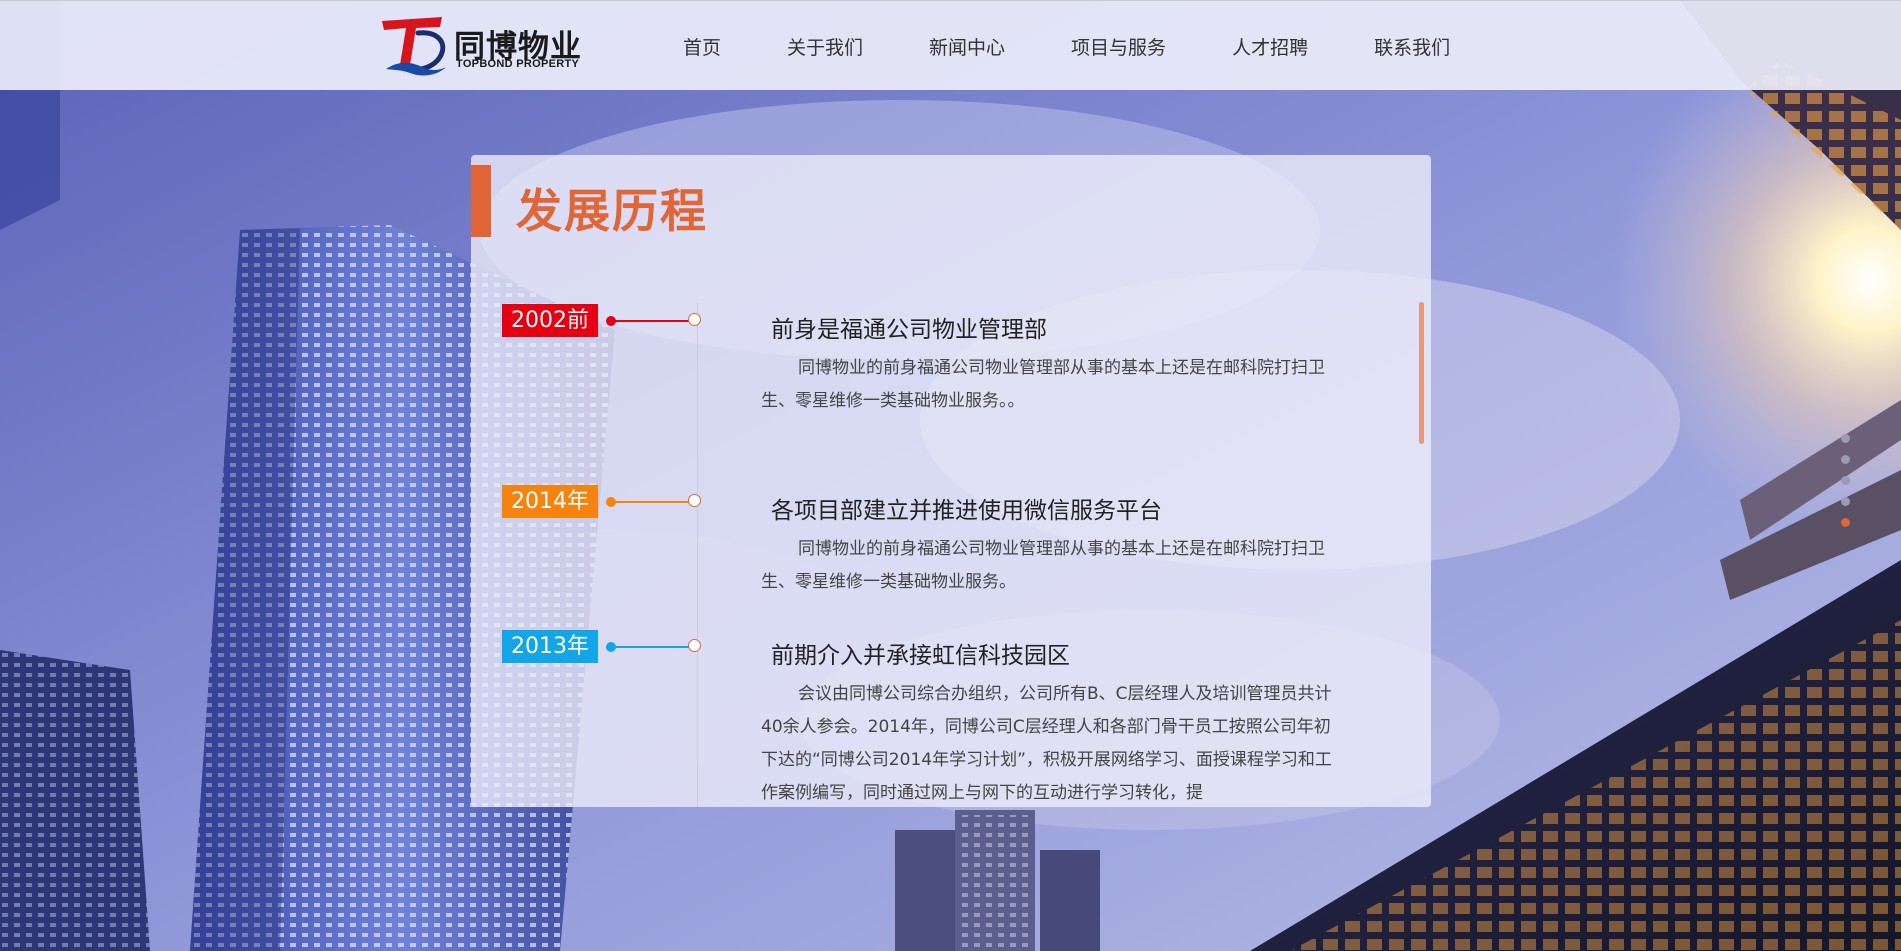 The width and height of the screenshot is (1901, 951). Describe the element at coordinates (414, 46) in the screenshot. I see `topbond-logo-icon` at that location.